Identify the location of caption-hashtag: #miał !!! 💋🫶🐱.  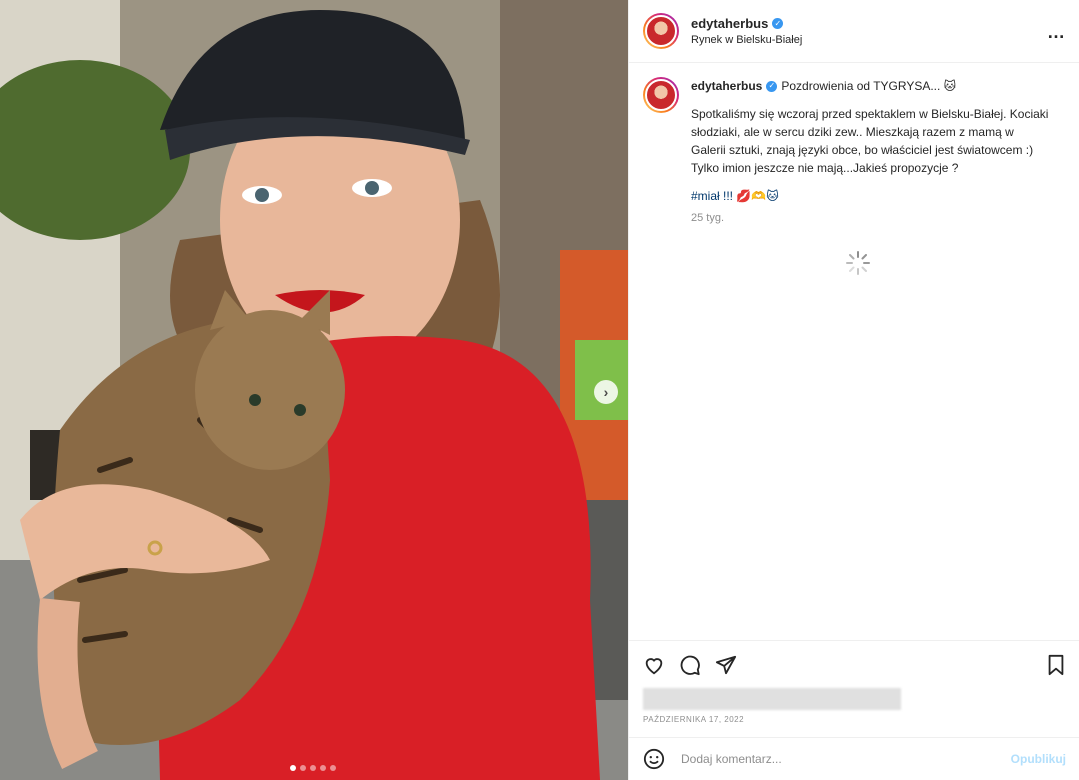
(871, 196).